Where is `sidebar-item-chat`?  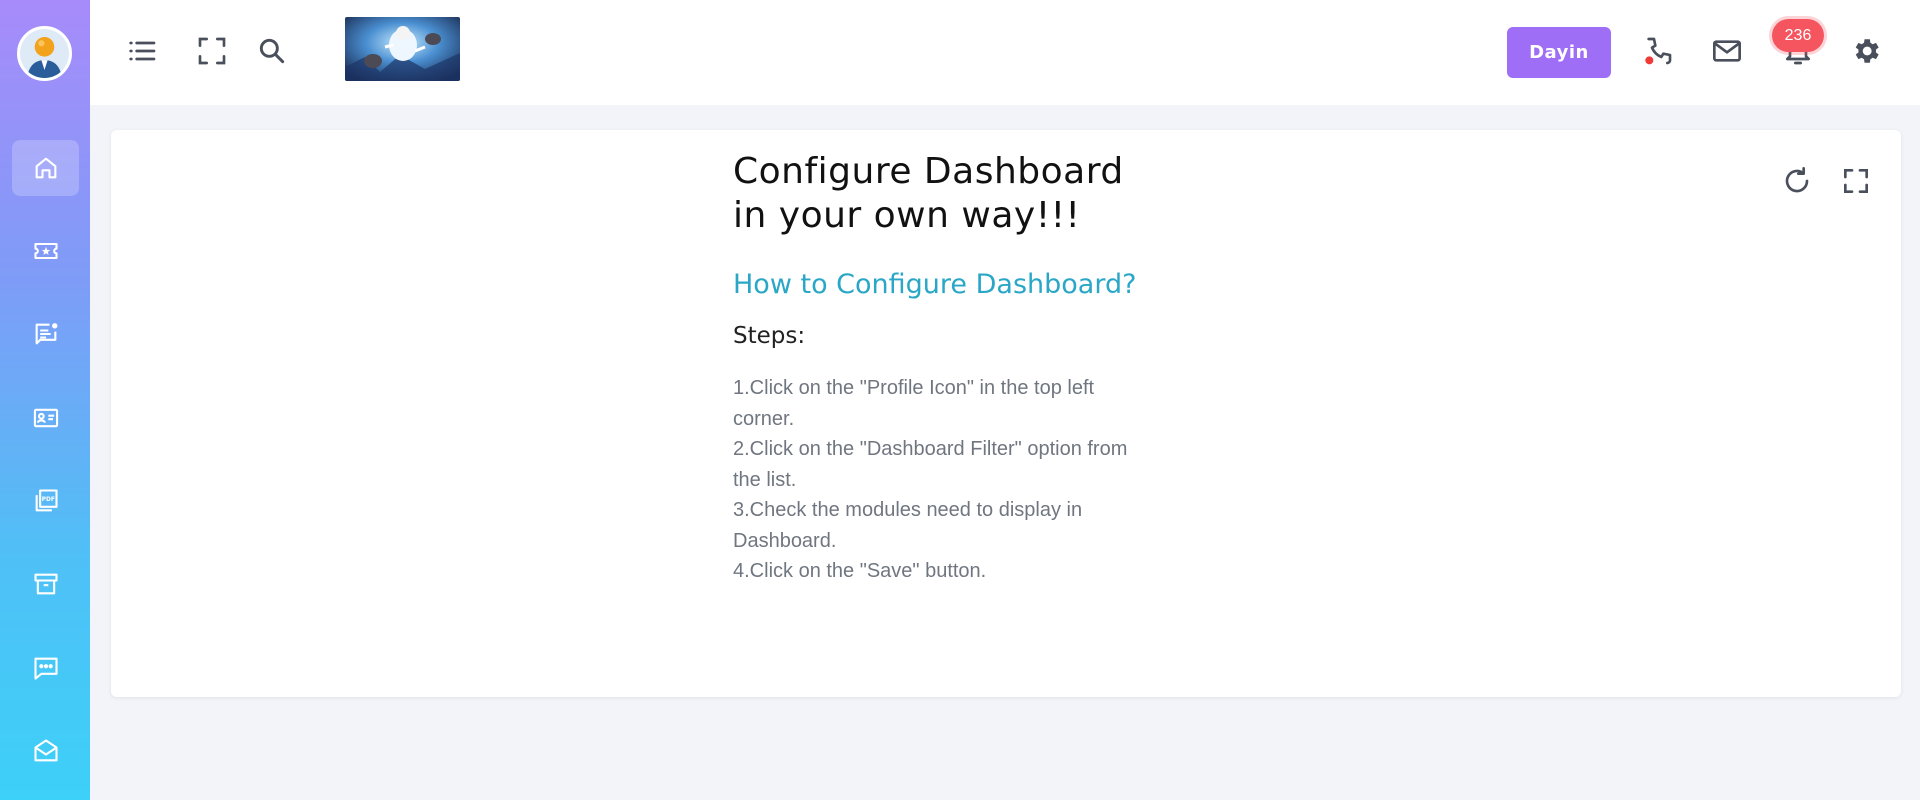 sidebar-item-chat is located at coordinates (45, 668).